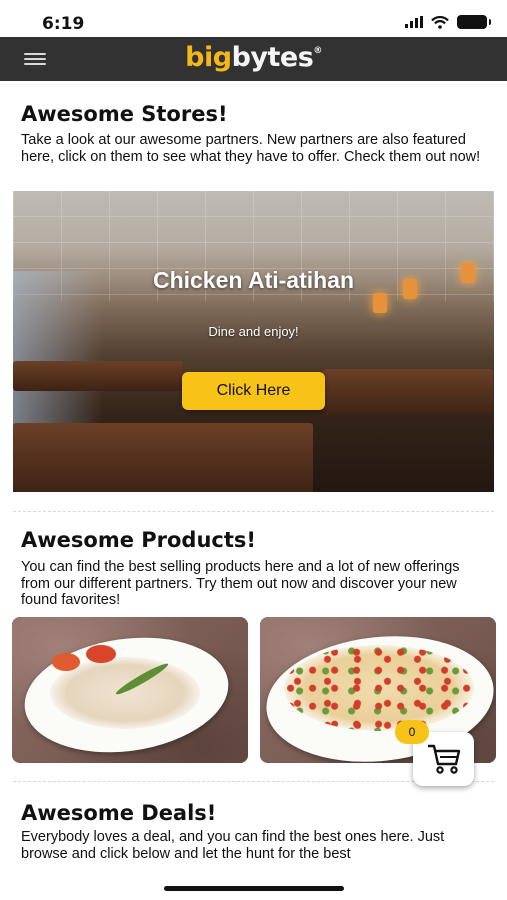 Image resolution: width=507 pixels, height=900 pixels. Describe the element at coordinates (253, 331) in the screenshot. I see `store-tagline: Dine and enjoy!` at that location.